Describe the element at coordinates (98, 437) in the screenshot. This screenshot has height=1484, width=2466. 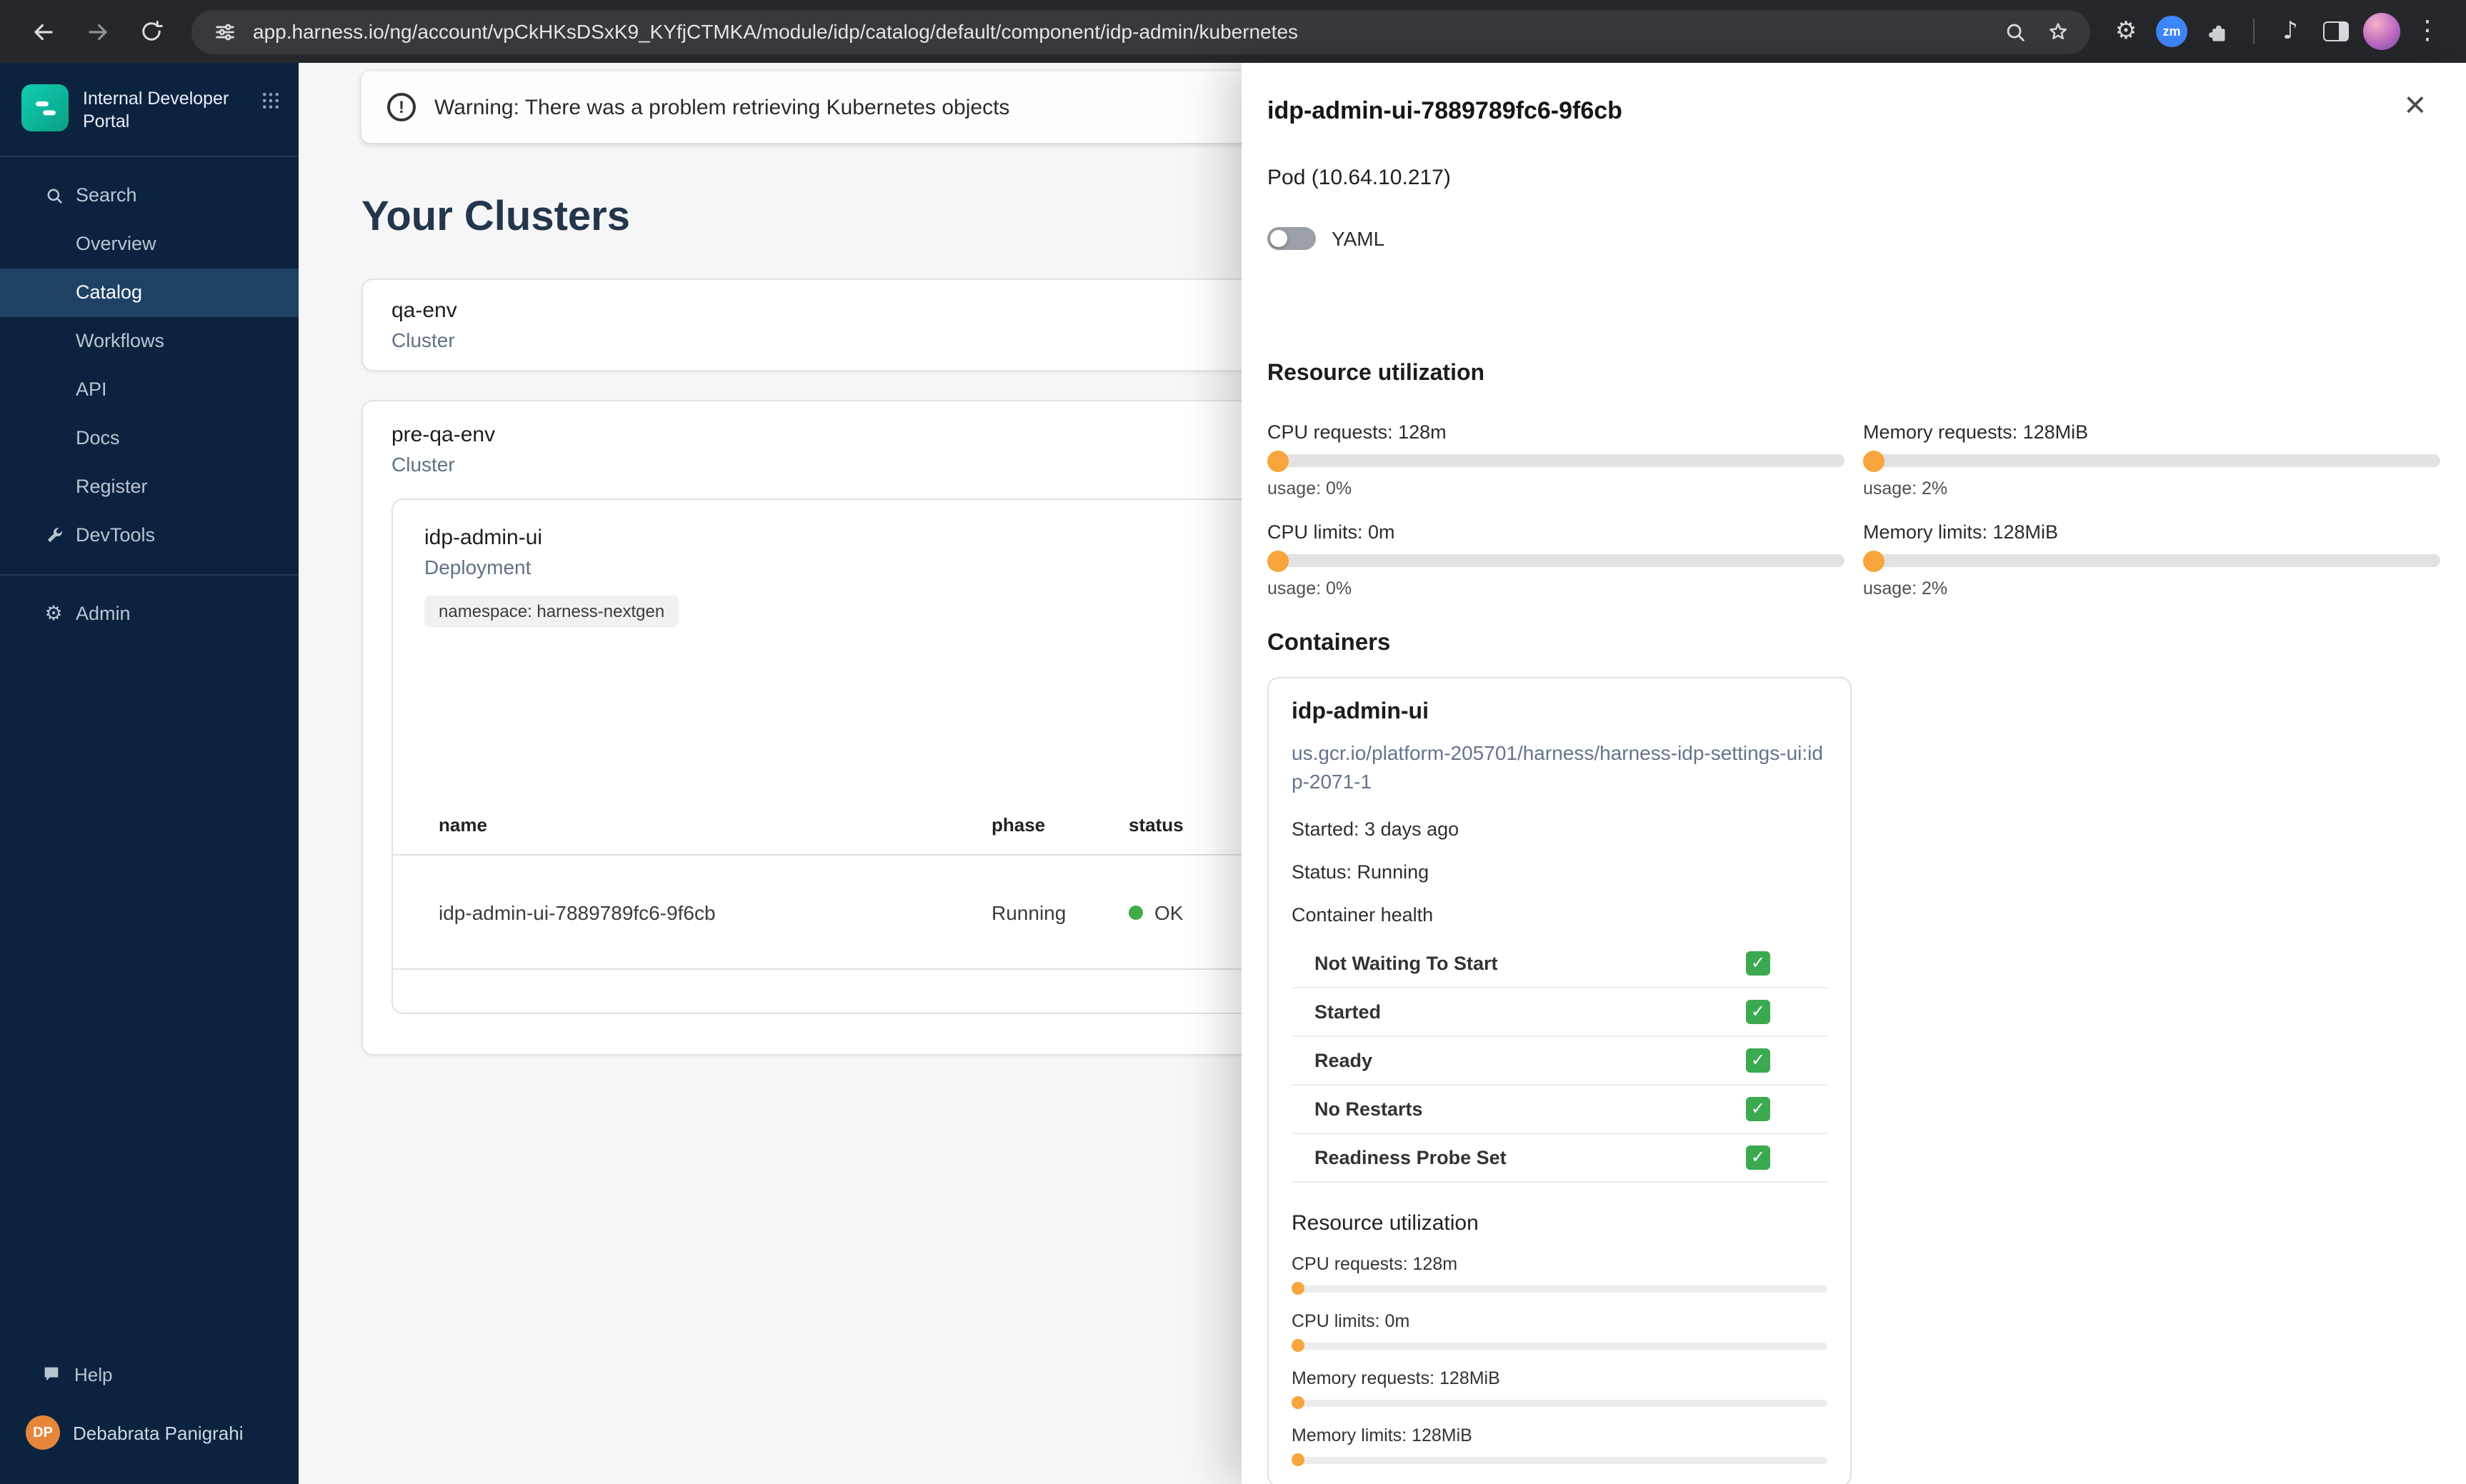
I see `sidebar-item-label: Docs` at that location.